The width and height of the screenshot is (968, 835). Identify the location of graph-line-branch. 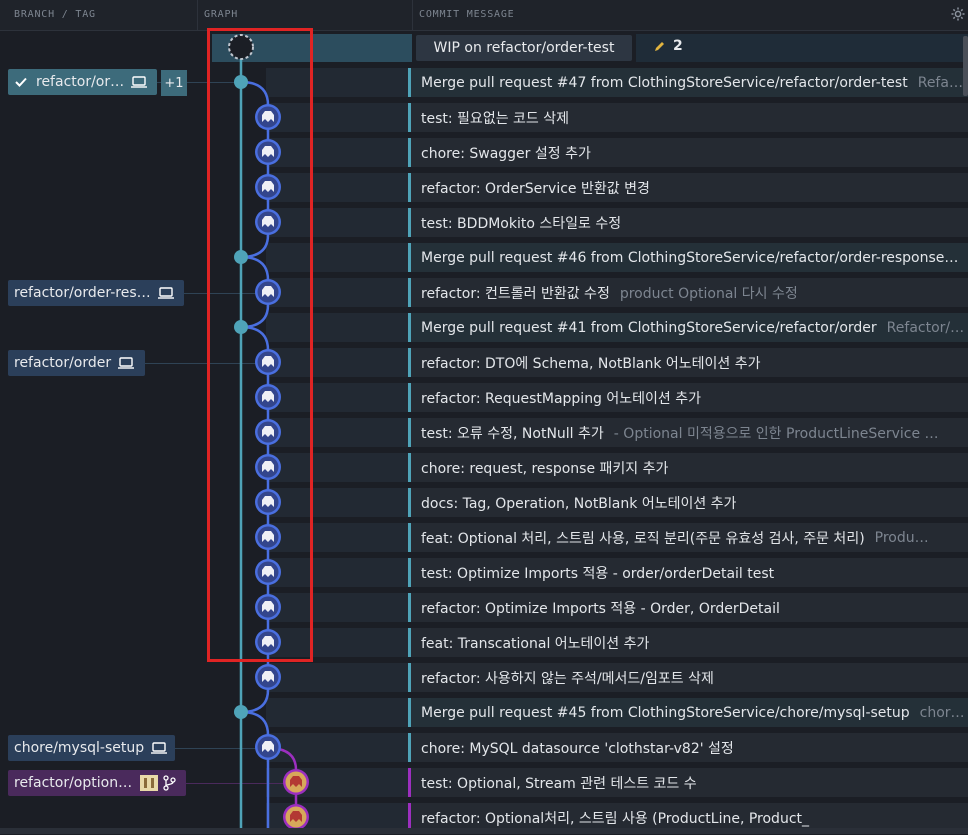
(255, 772).